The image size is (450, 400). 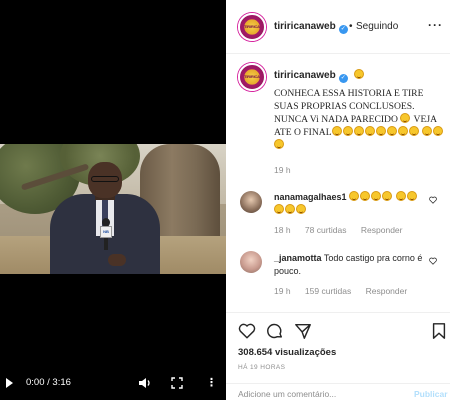 I want to click on comment-likes: 78 curtidas, so click(x=326, y=230).